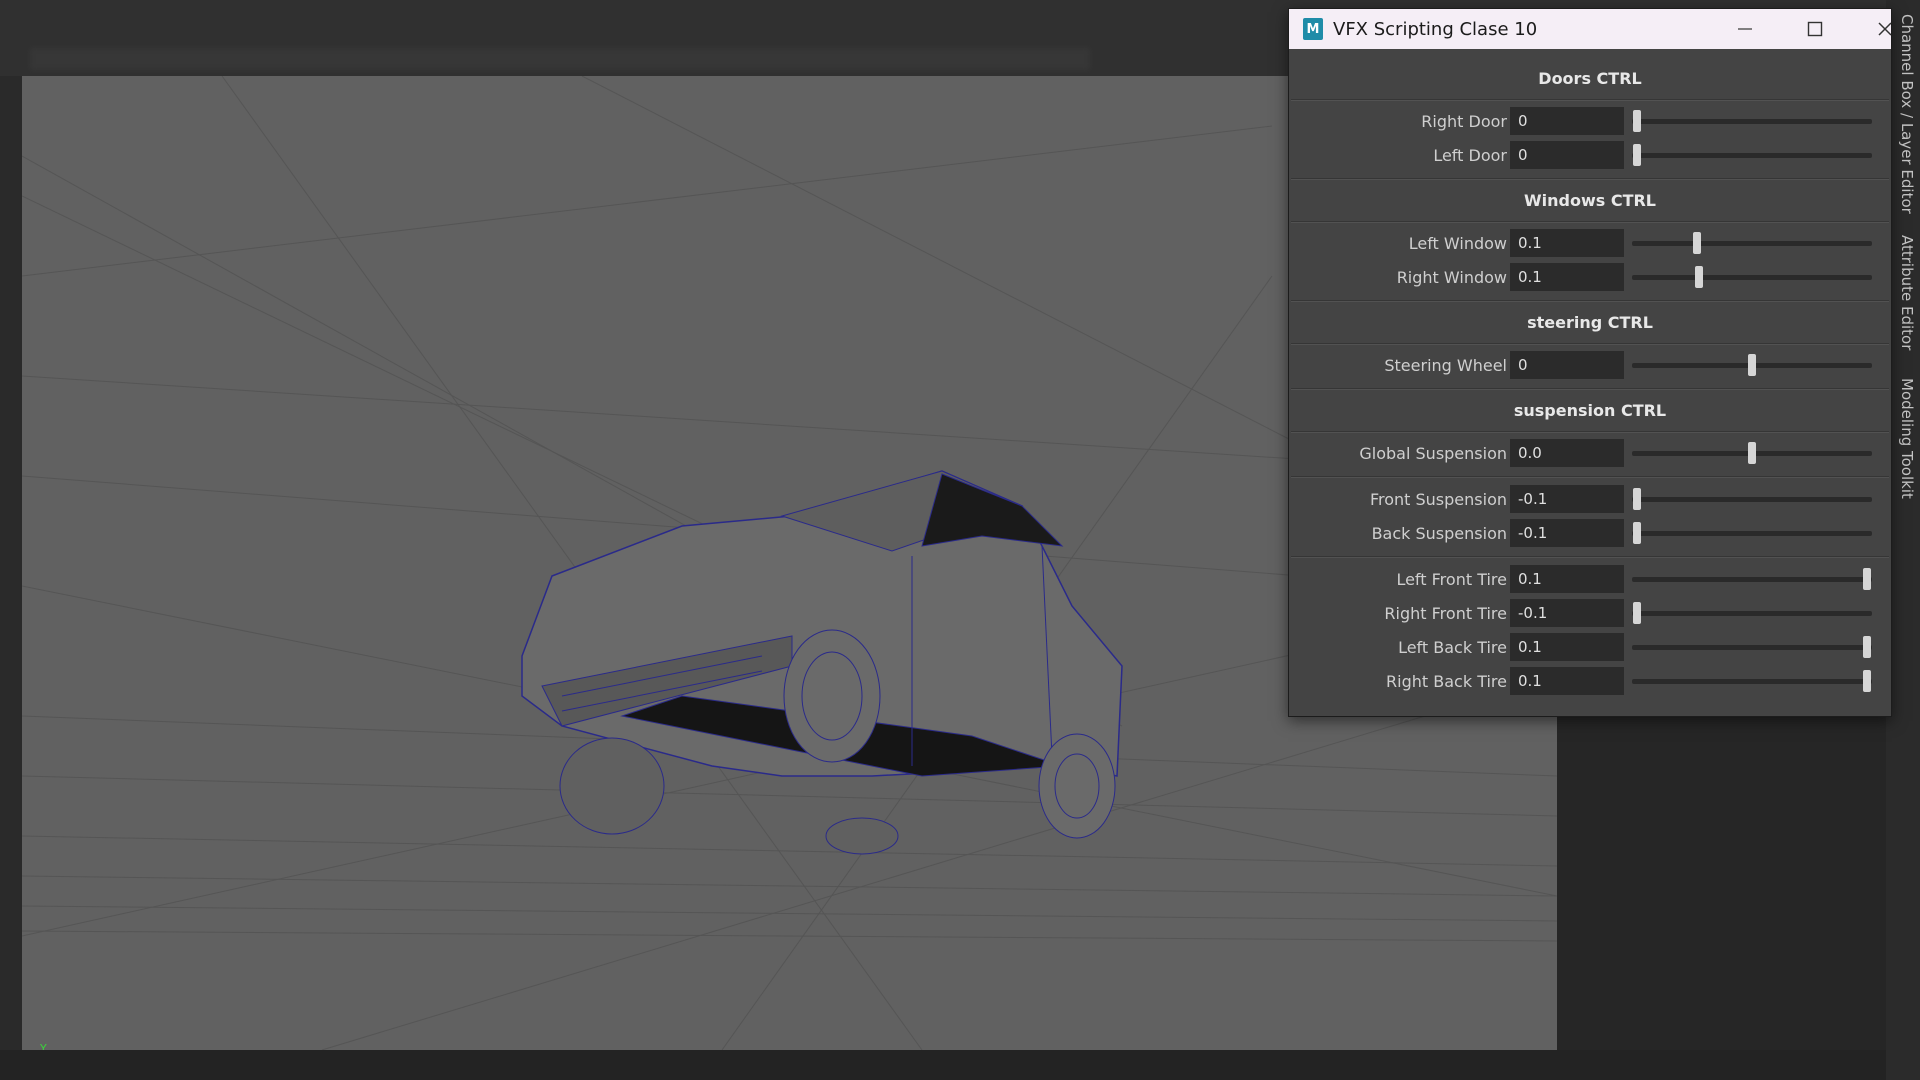 The height and width of the screenshot is (1080, 1920). Describe the element at coordinates (1567, 533) in the screenshot. I see `back-suspension-field: -0.1` at that location.